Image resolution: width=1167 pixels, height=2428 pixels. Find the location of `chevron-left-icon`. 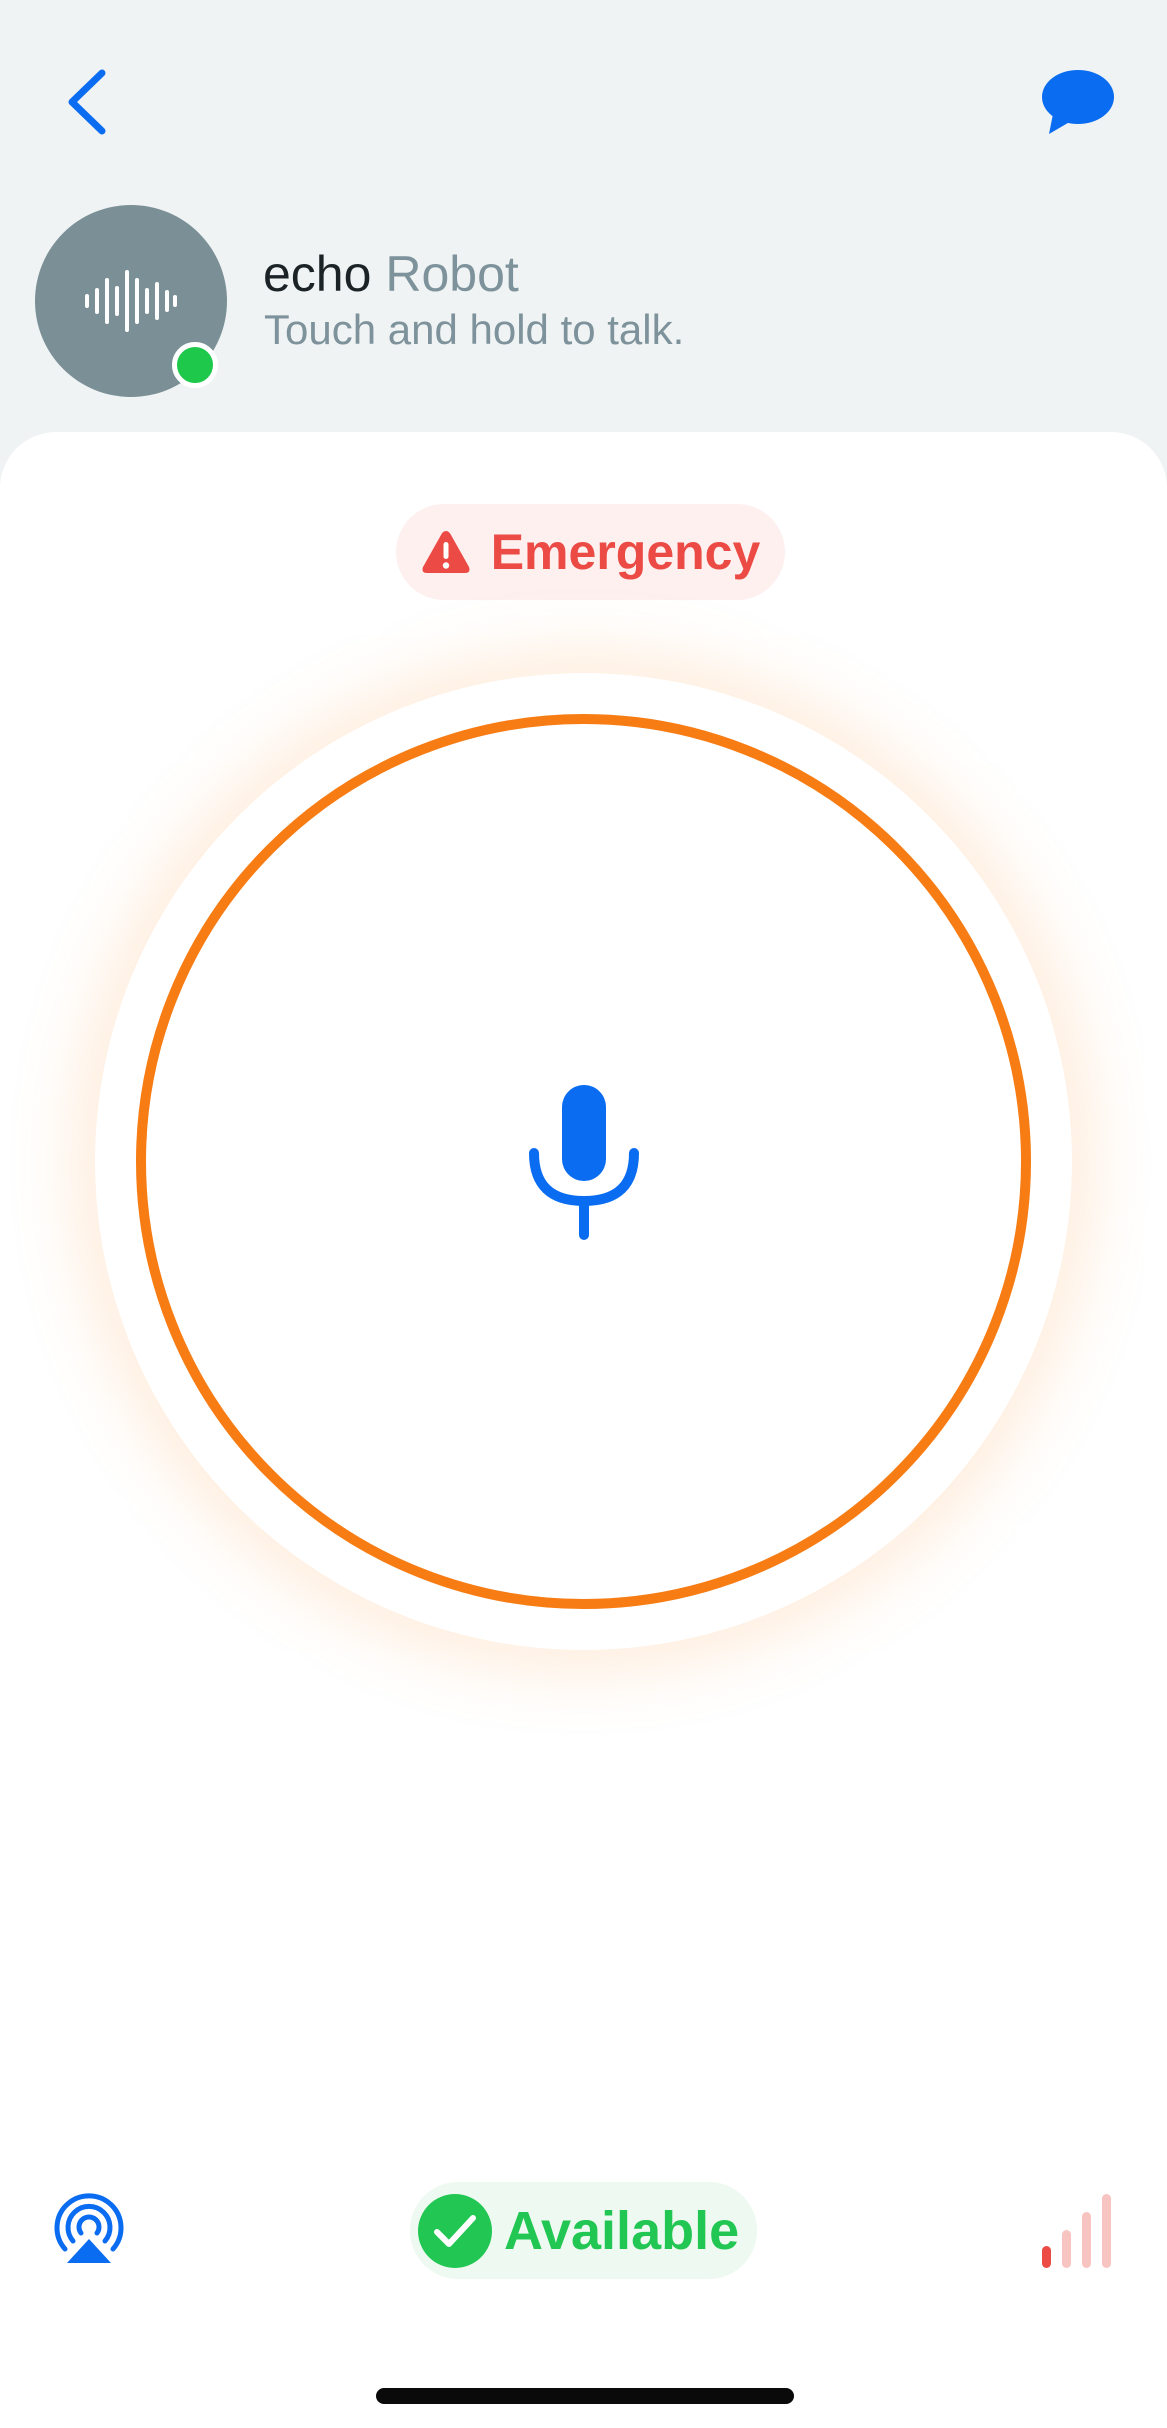

chevron-left-icon is located at coordinates (87, 102).